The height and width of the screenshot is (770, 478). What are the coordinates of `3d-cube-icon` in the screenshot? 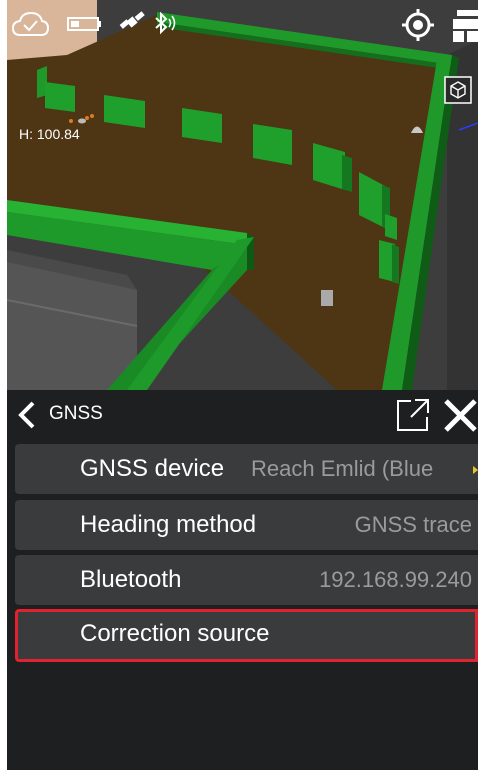 It's located at (458, 92).